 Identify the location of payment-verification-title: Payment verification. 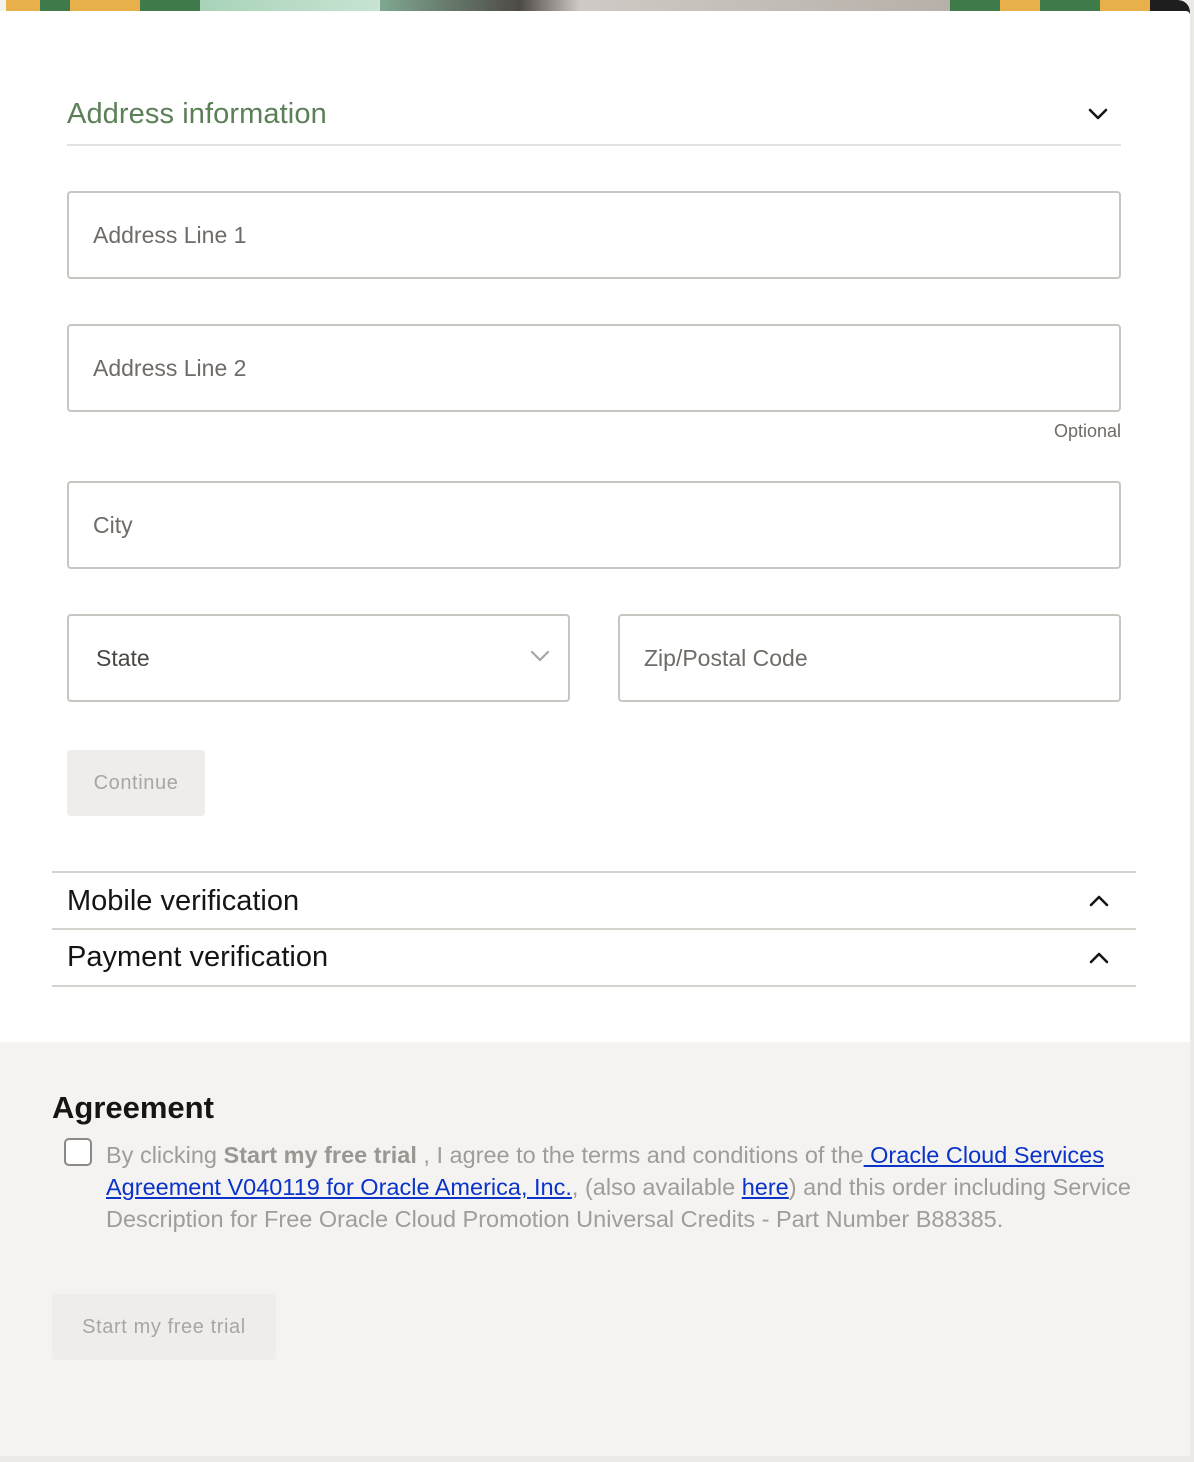
(198, 957).